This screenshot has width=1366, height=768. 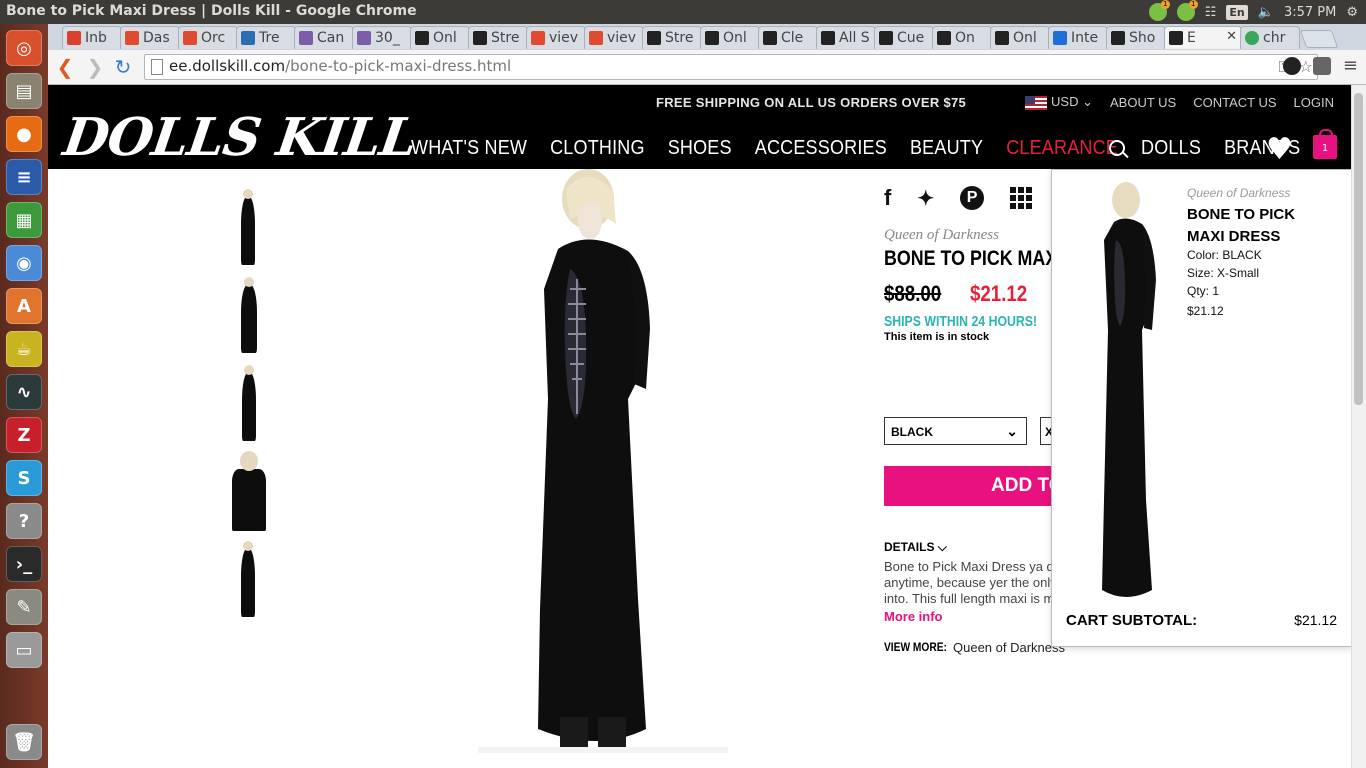 I want to click on trash-icon: 🗑, so click(x=24, y=742).